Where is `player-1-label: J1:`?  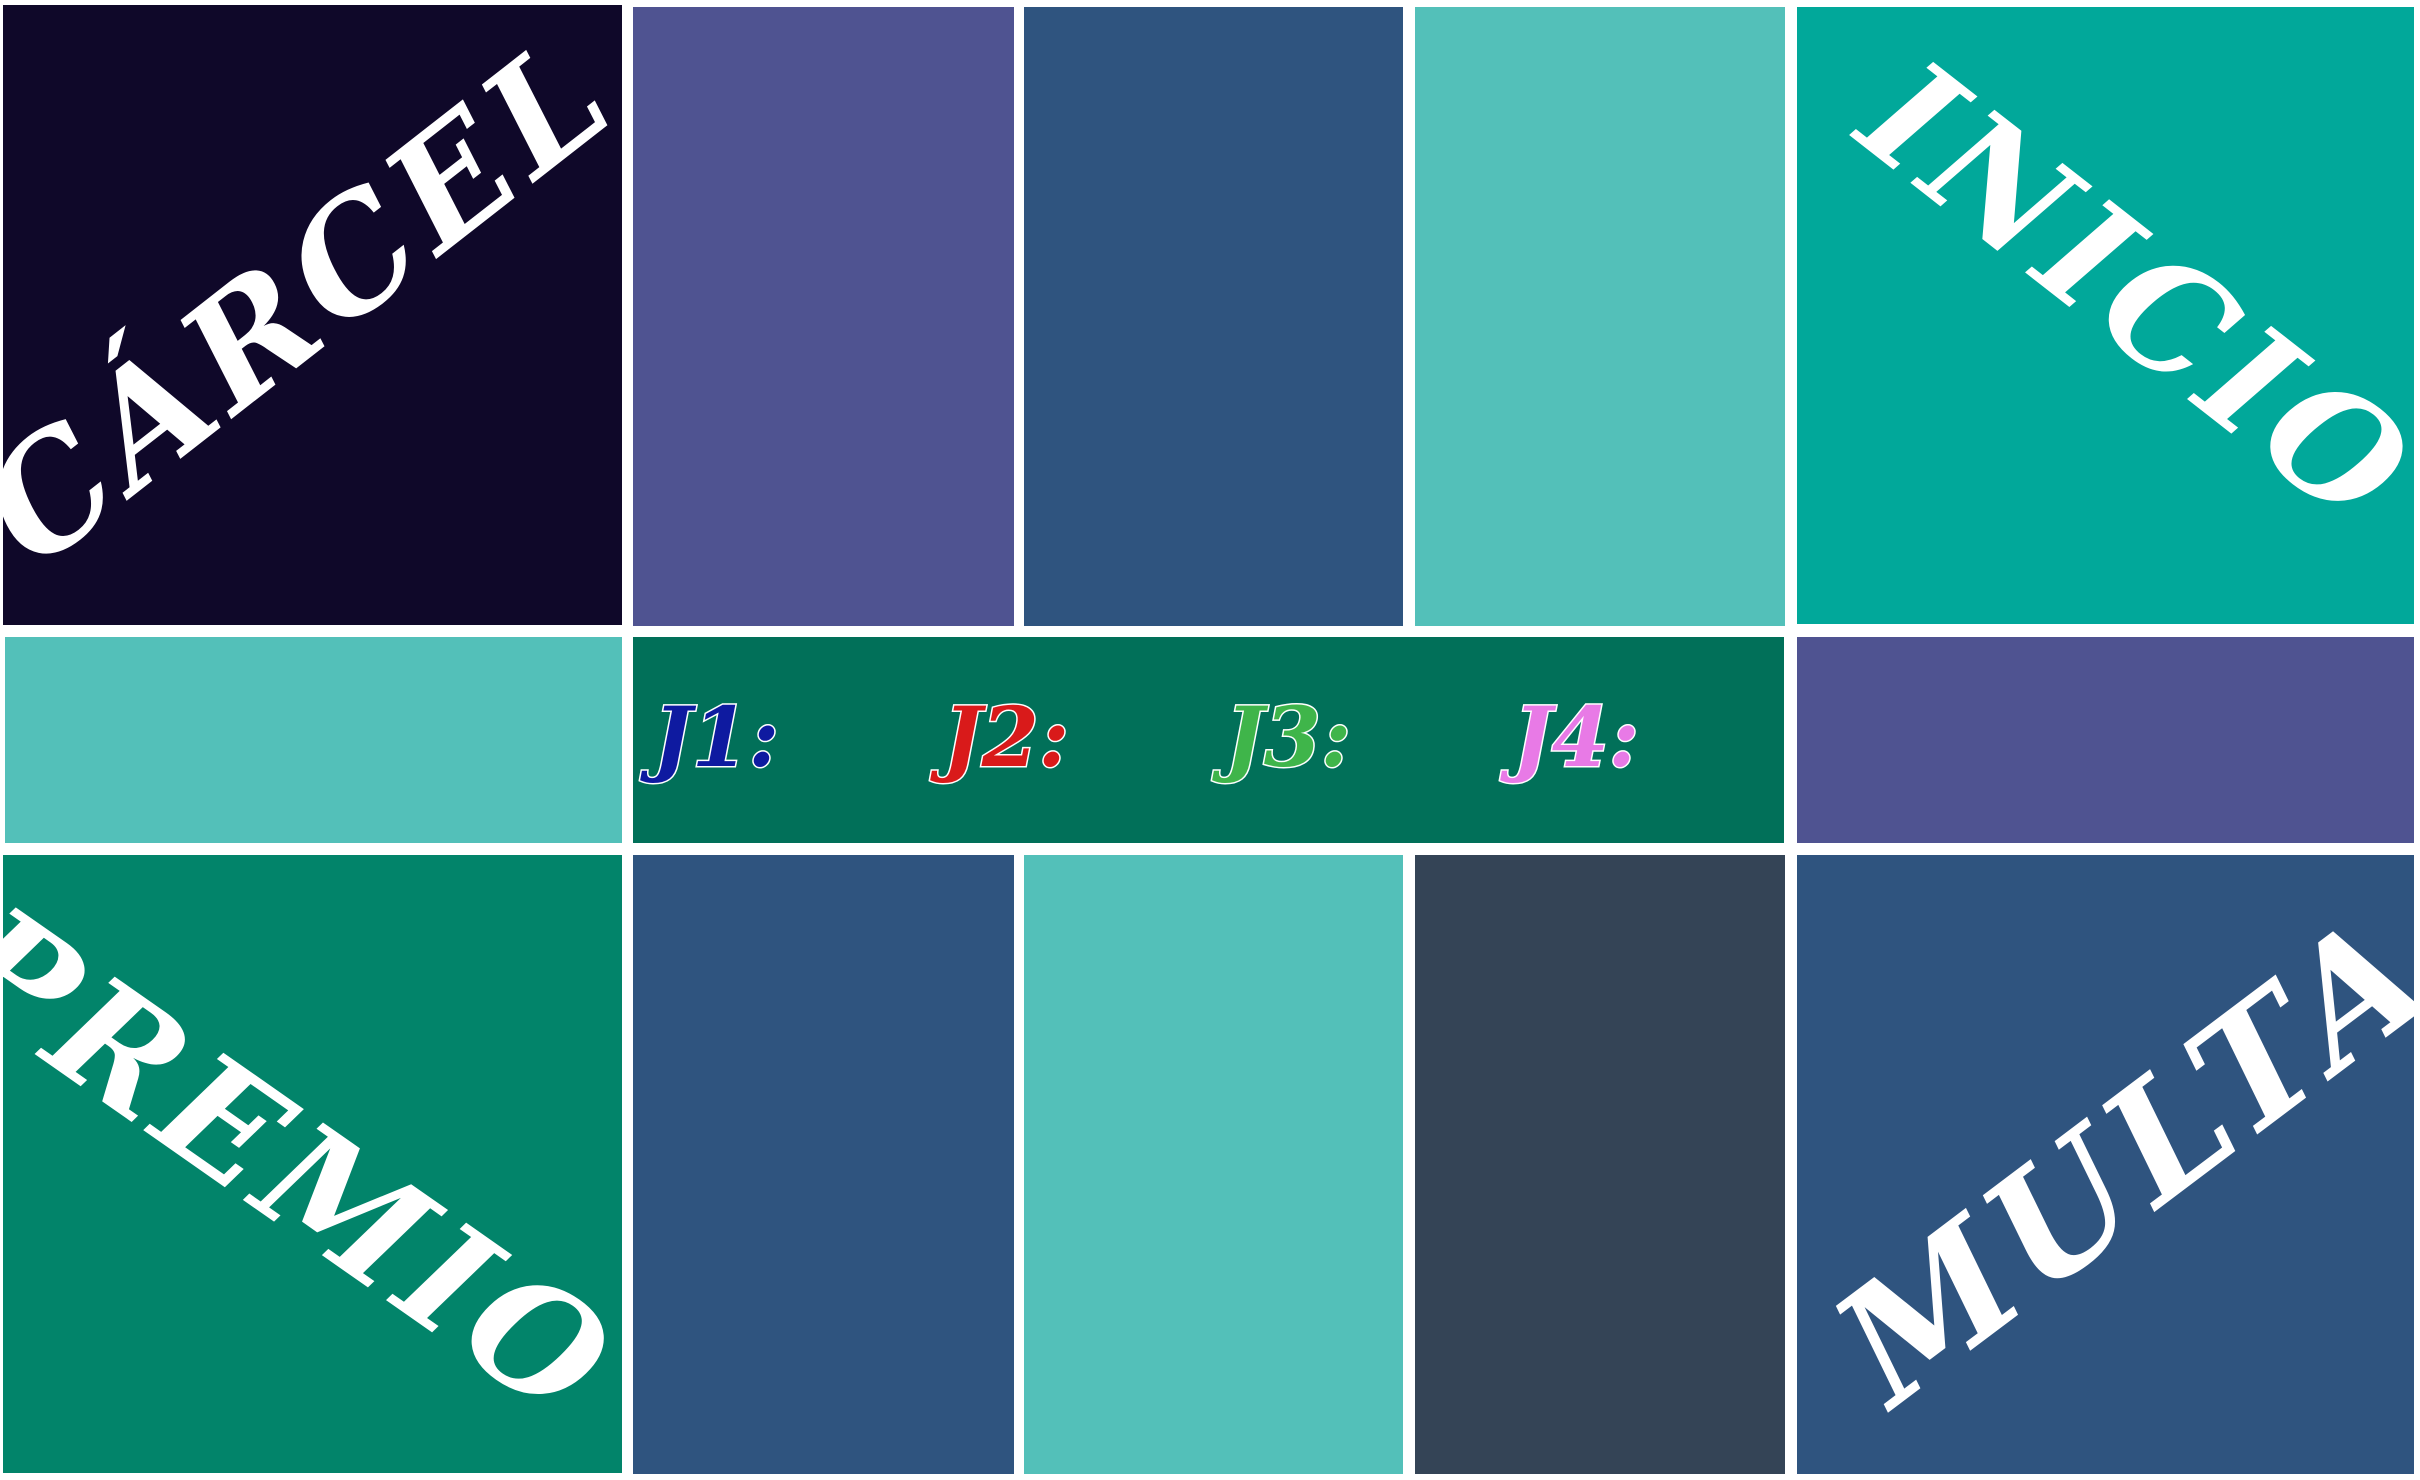
player-1-label: J1: is located at coordinates (715, 738).